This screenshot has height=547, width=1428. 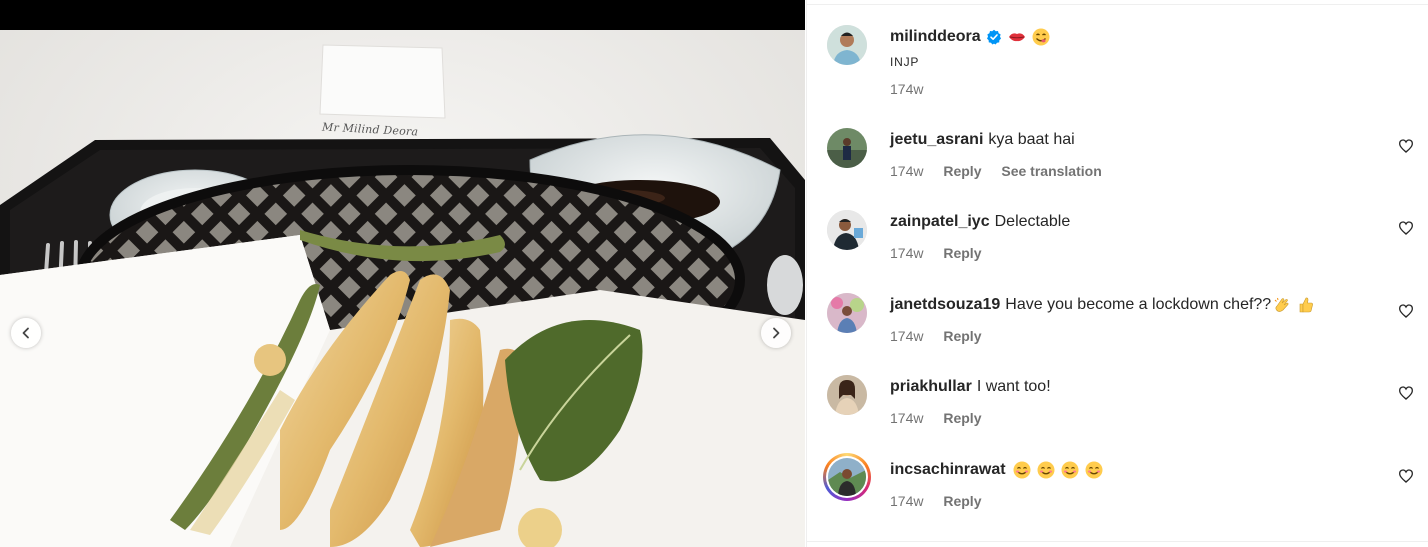 What do you see at coordinates (1016, 37) in the screenshot?
I see `lips-emoji-icon` at bounding box center [1016, 37].